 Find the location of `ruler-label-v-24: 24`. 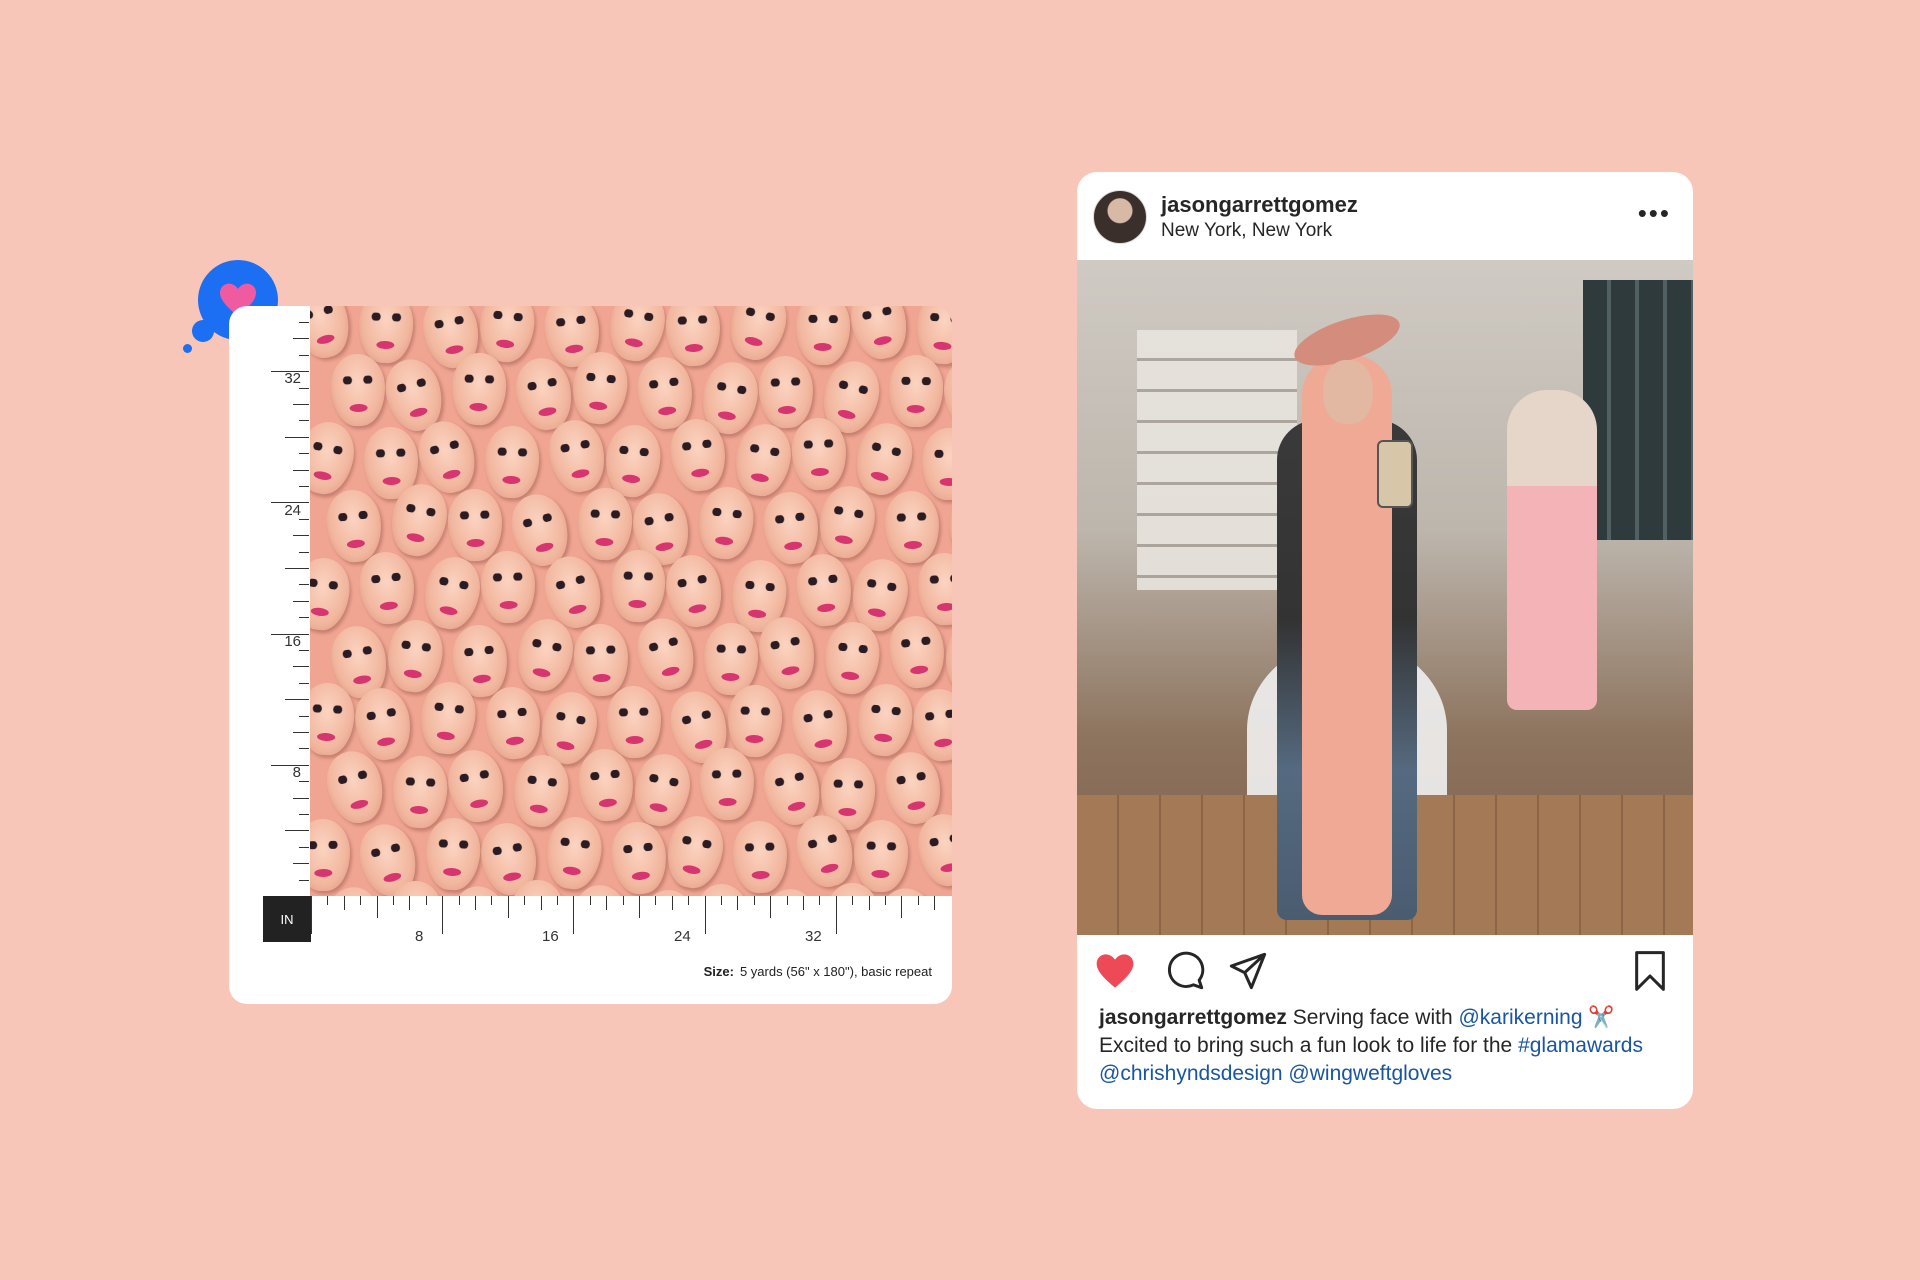

ruler-label-v-24: 24 is located at coordinates (292, 510).